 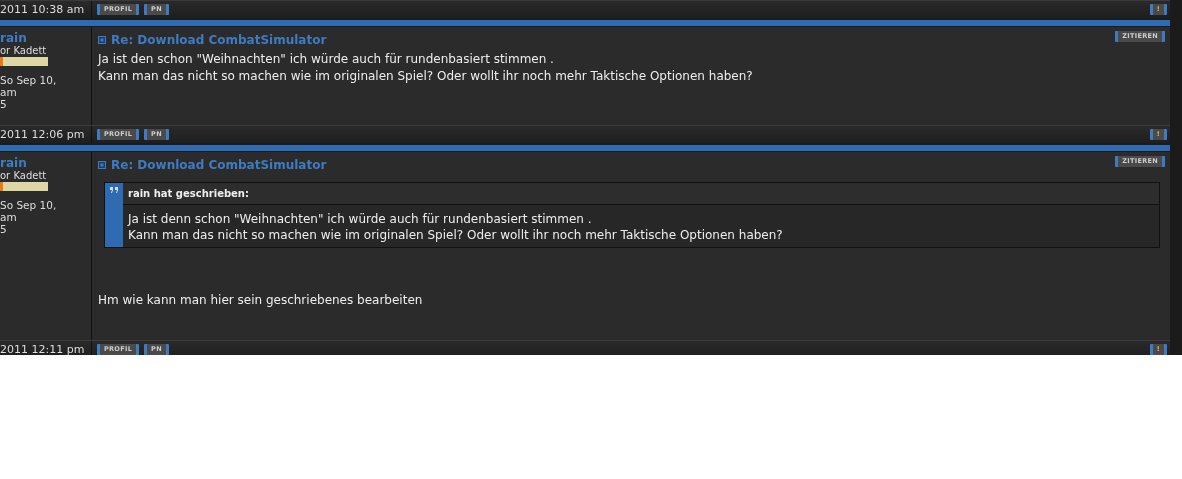 I want to click on quote-author: rain hat geschrieben:, so click(x=641, y=194).